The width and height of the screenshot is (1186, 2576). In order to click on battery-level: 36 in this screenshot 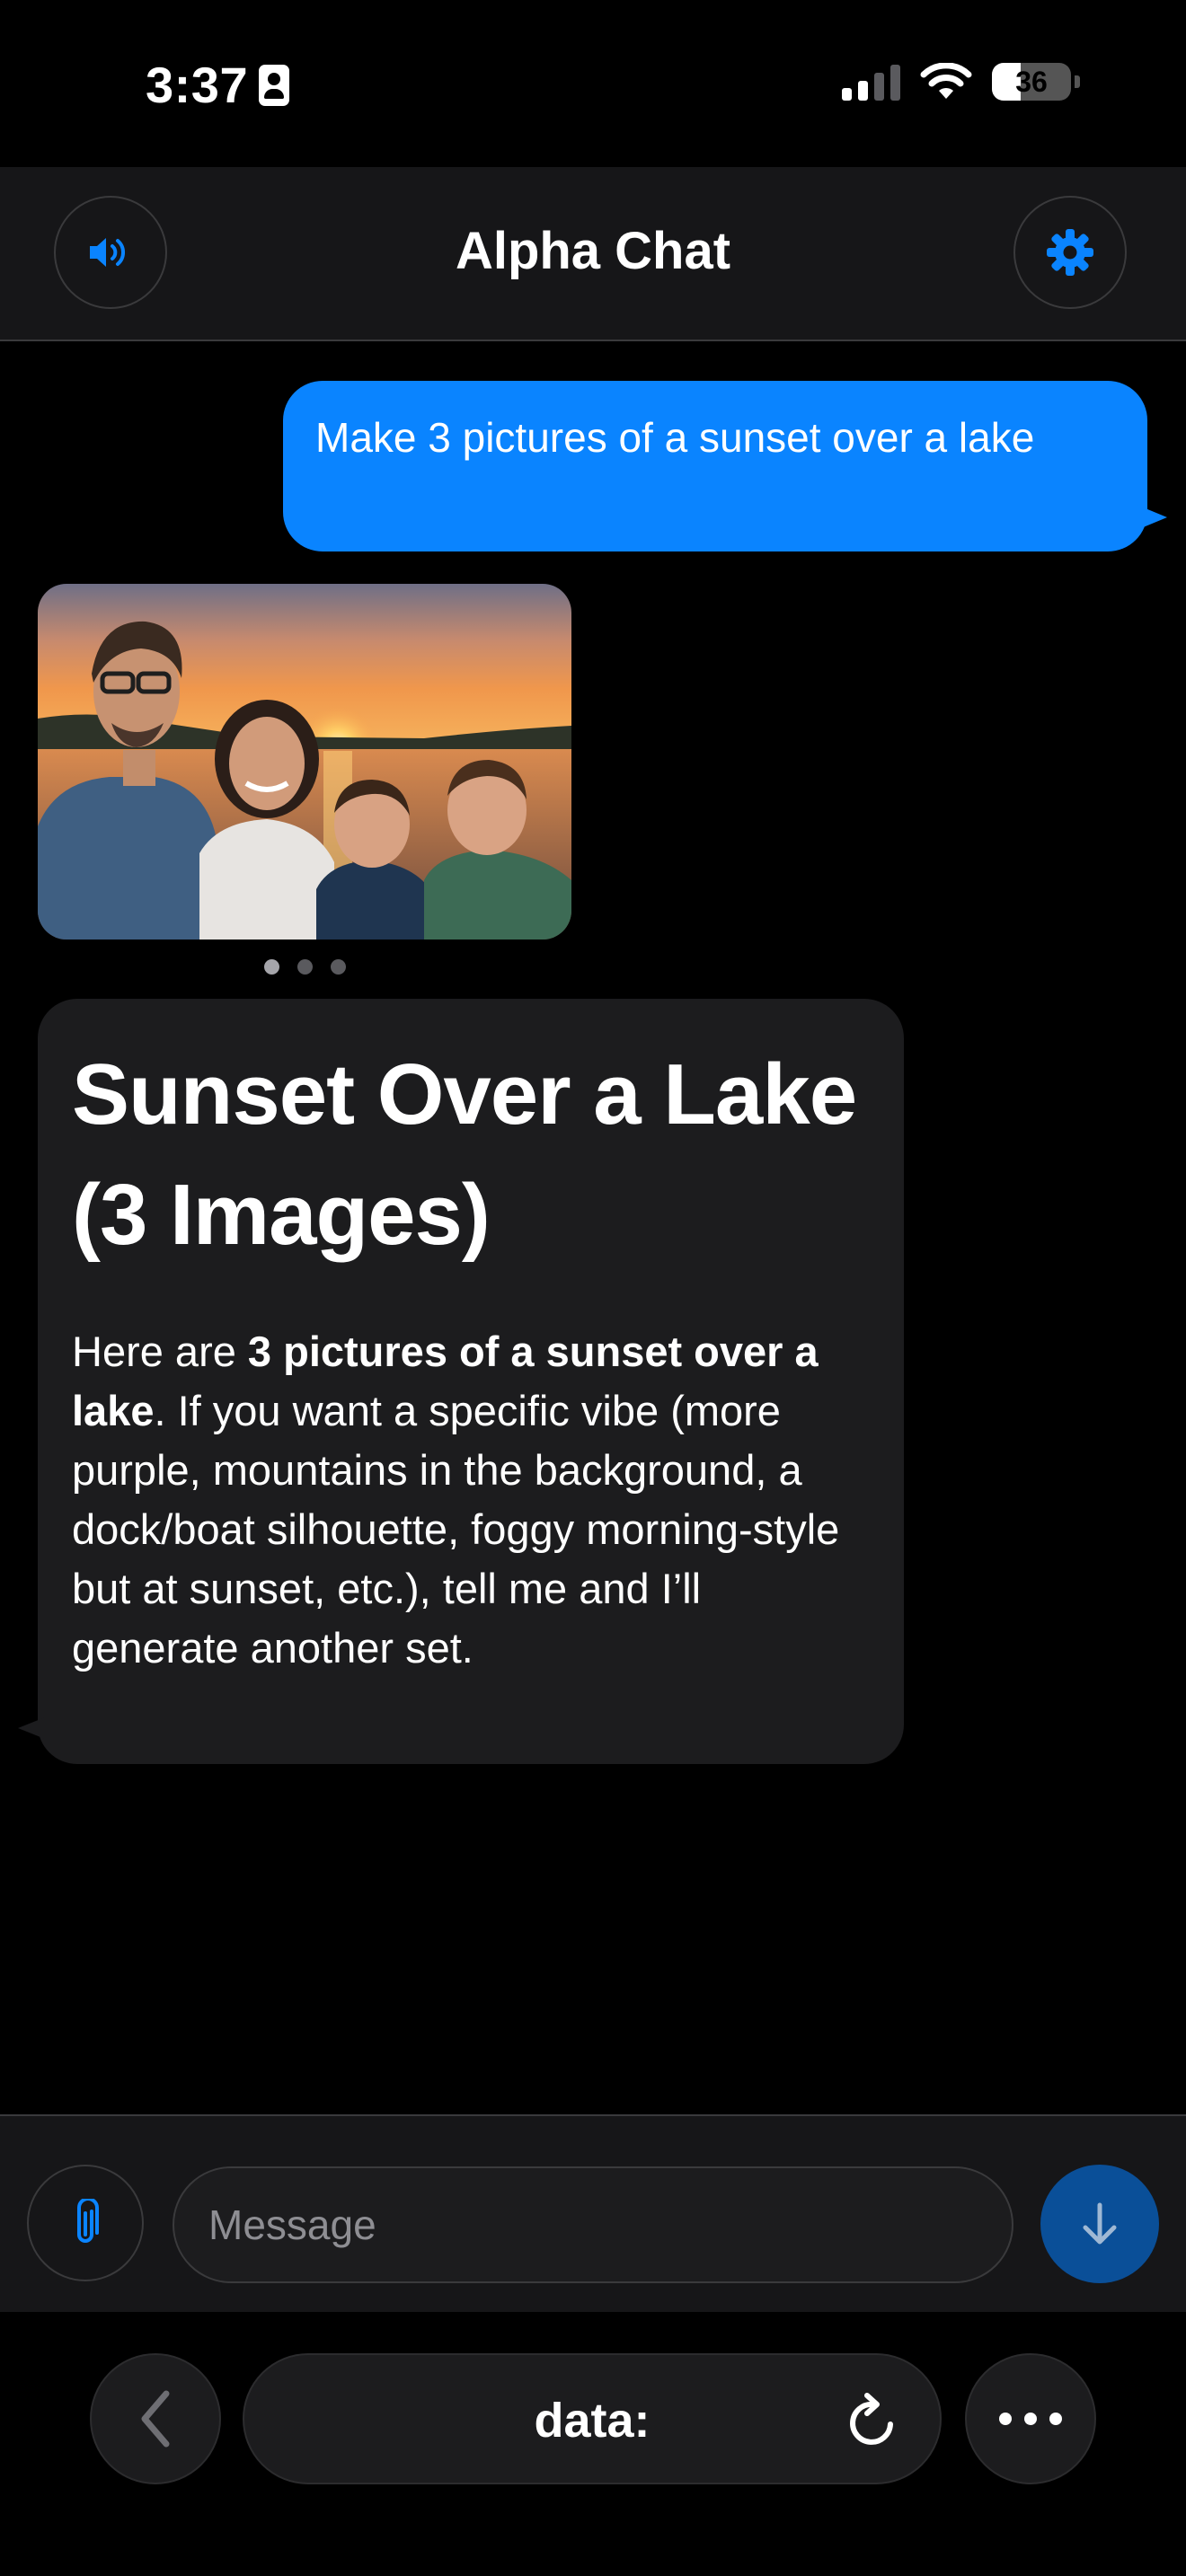, I will do `click(1031, 81)`.